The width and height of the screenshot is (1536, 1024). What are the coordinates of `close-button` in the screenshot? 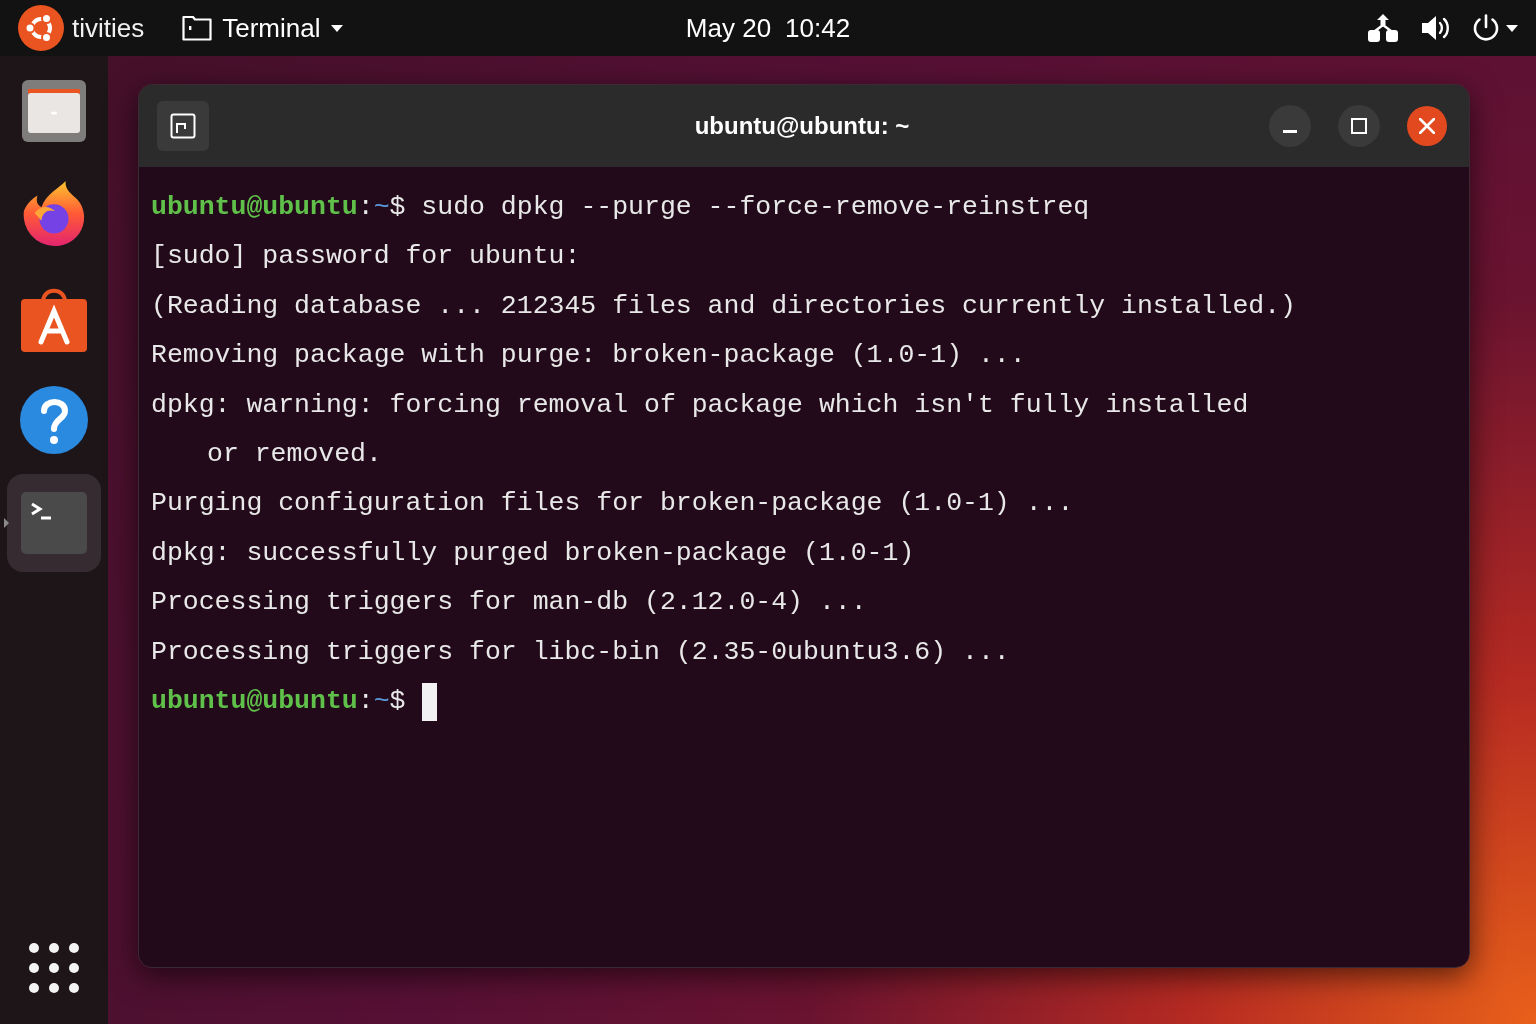 It's located at (1427, 126).